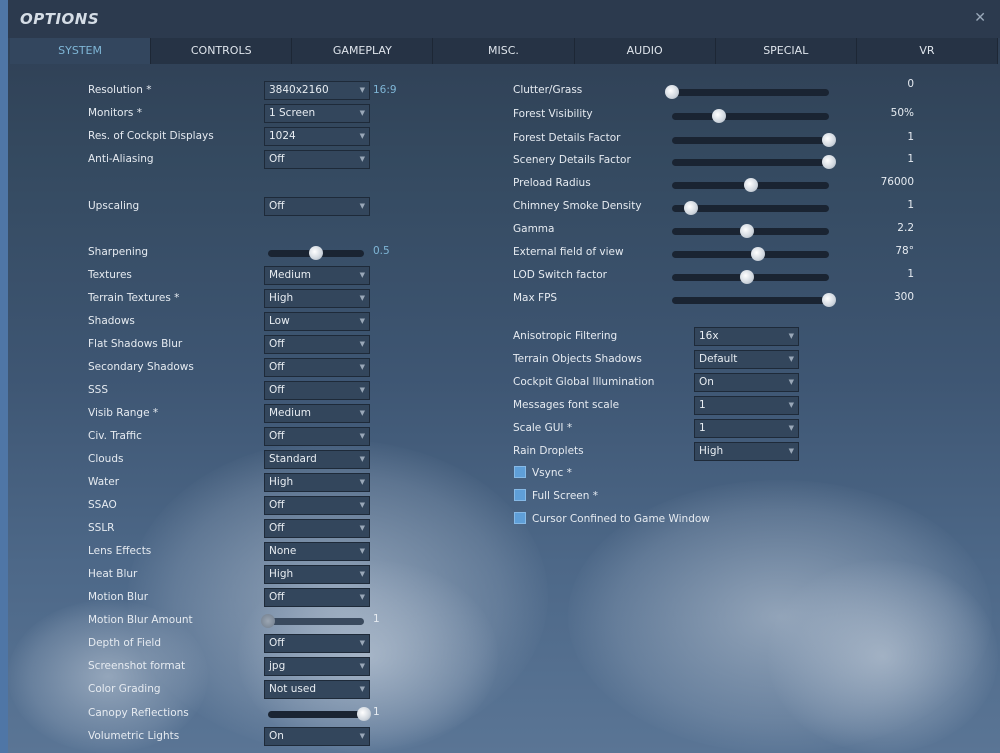  Describe the element at coordinates (746, 405) in the screenshot. I see `messages-font-scale-dropdown: 1 ▼` at that location.